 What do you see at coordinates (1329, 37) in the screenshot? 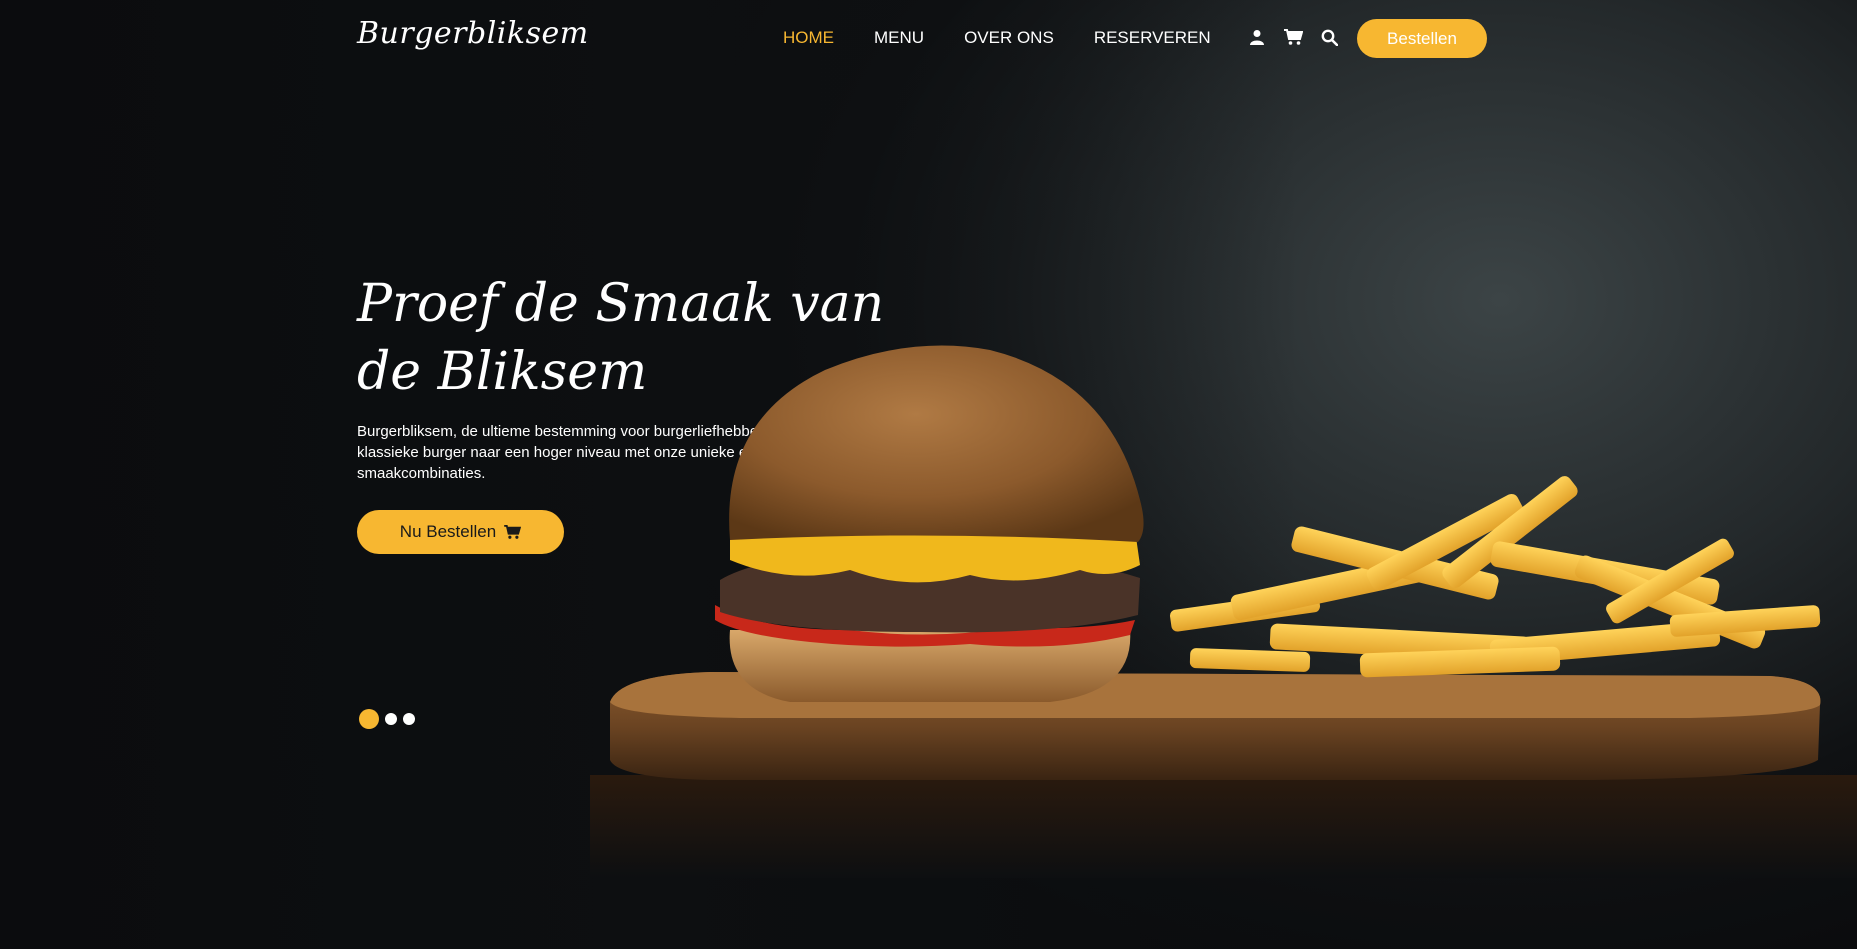
I see `search-icon` at bounding box center [1329, 37].